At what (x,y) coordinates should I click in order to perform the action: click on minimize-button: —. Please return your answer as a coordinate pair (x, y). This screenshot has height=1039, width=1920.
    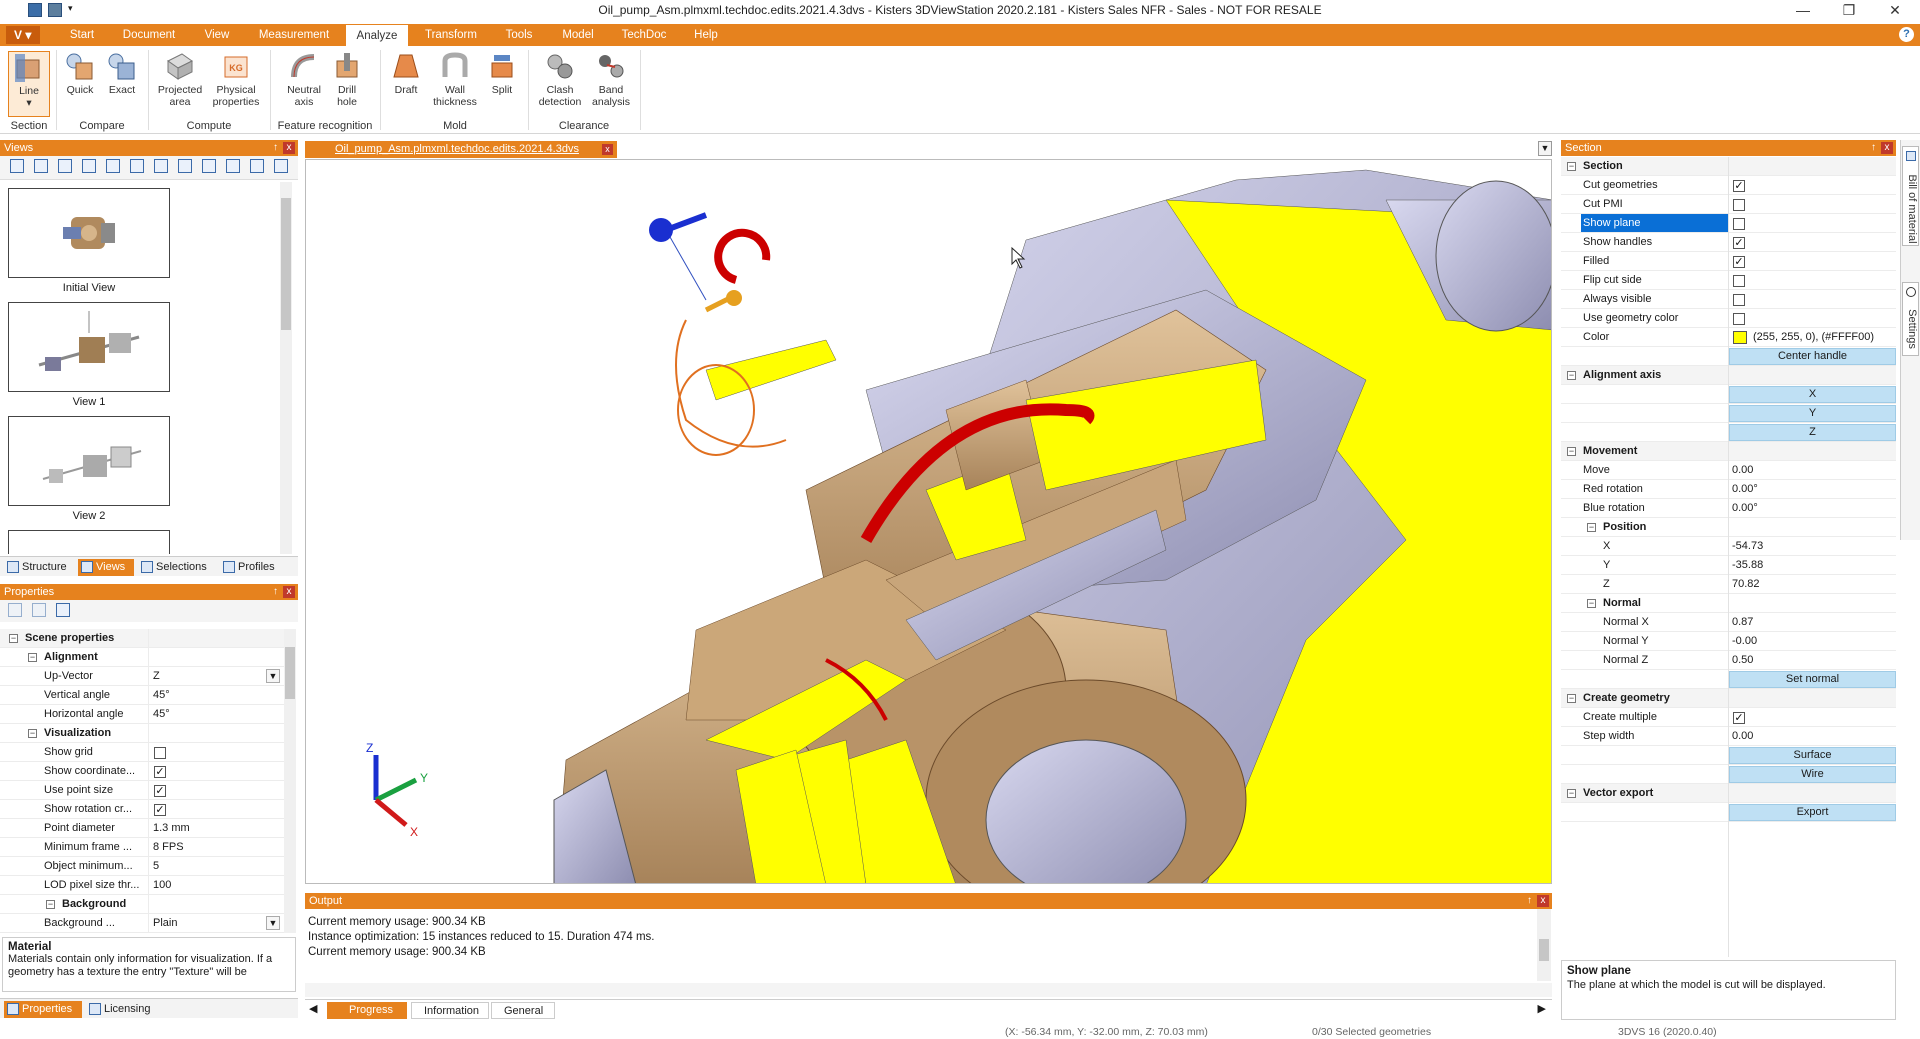
    Looking at the image, I should click on (1803, 11).